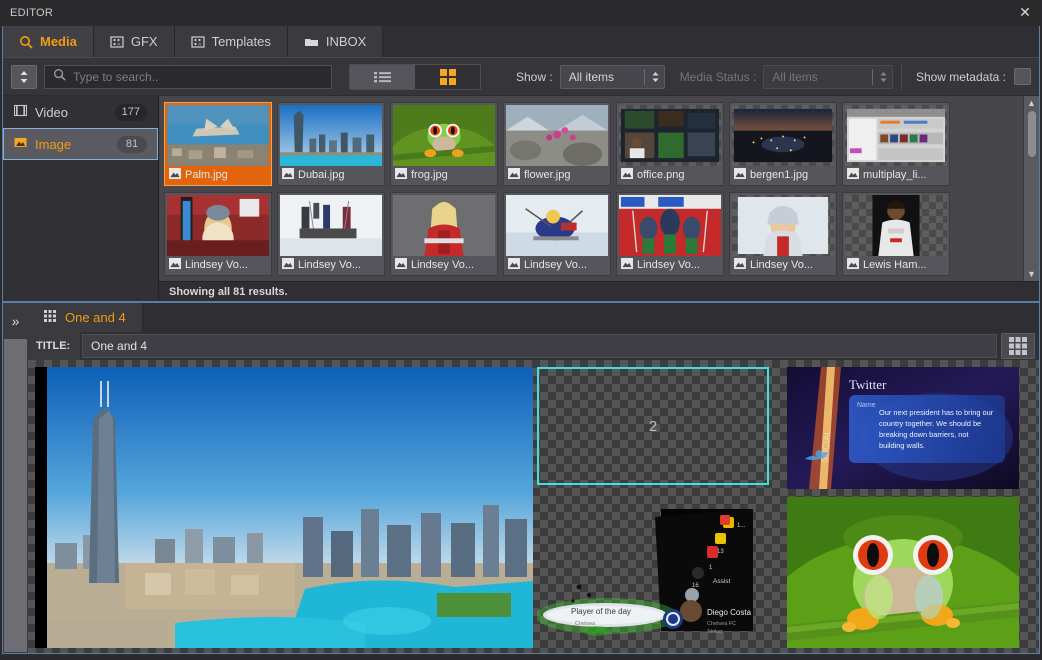 The width and height of the screenshot is (1042, 660). Describe the element at coordinates (960, 76) in the screenshot. I see `show-metadata-label: Show metadata :` at that location.